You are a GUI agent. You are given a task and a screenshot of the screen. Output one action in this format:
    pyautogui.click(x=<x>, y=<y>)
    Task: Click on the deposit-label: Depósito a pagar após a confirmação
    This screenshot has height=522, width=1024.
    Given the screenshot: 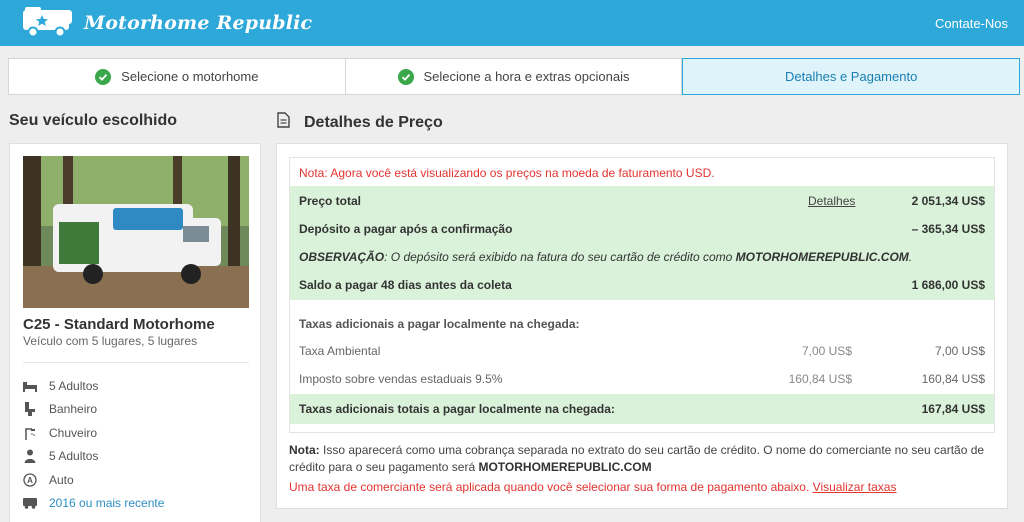 What is the action you would take?
    pyautogui.click(x=406, y=229)
    